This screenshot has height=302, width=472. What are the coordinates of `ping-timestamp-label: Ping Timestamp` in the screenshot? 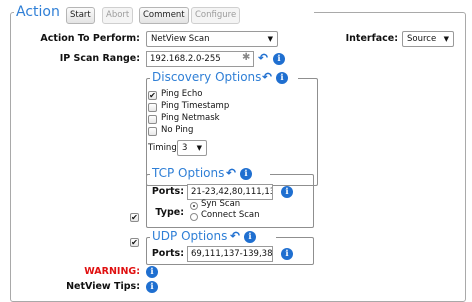 It's located at (195, 106).